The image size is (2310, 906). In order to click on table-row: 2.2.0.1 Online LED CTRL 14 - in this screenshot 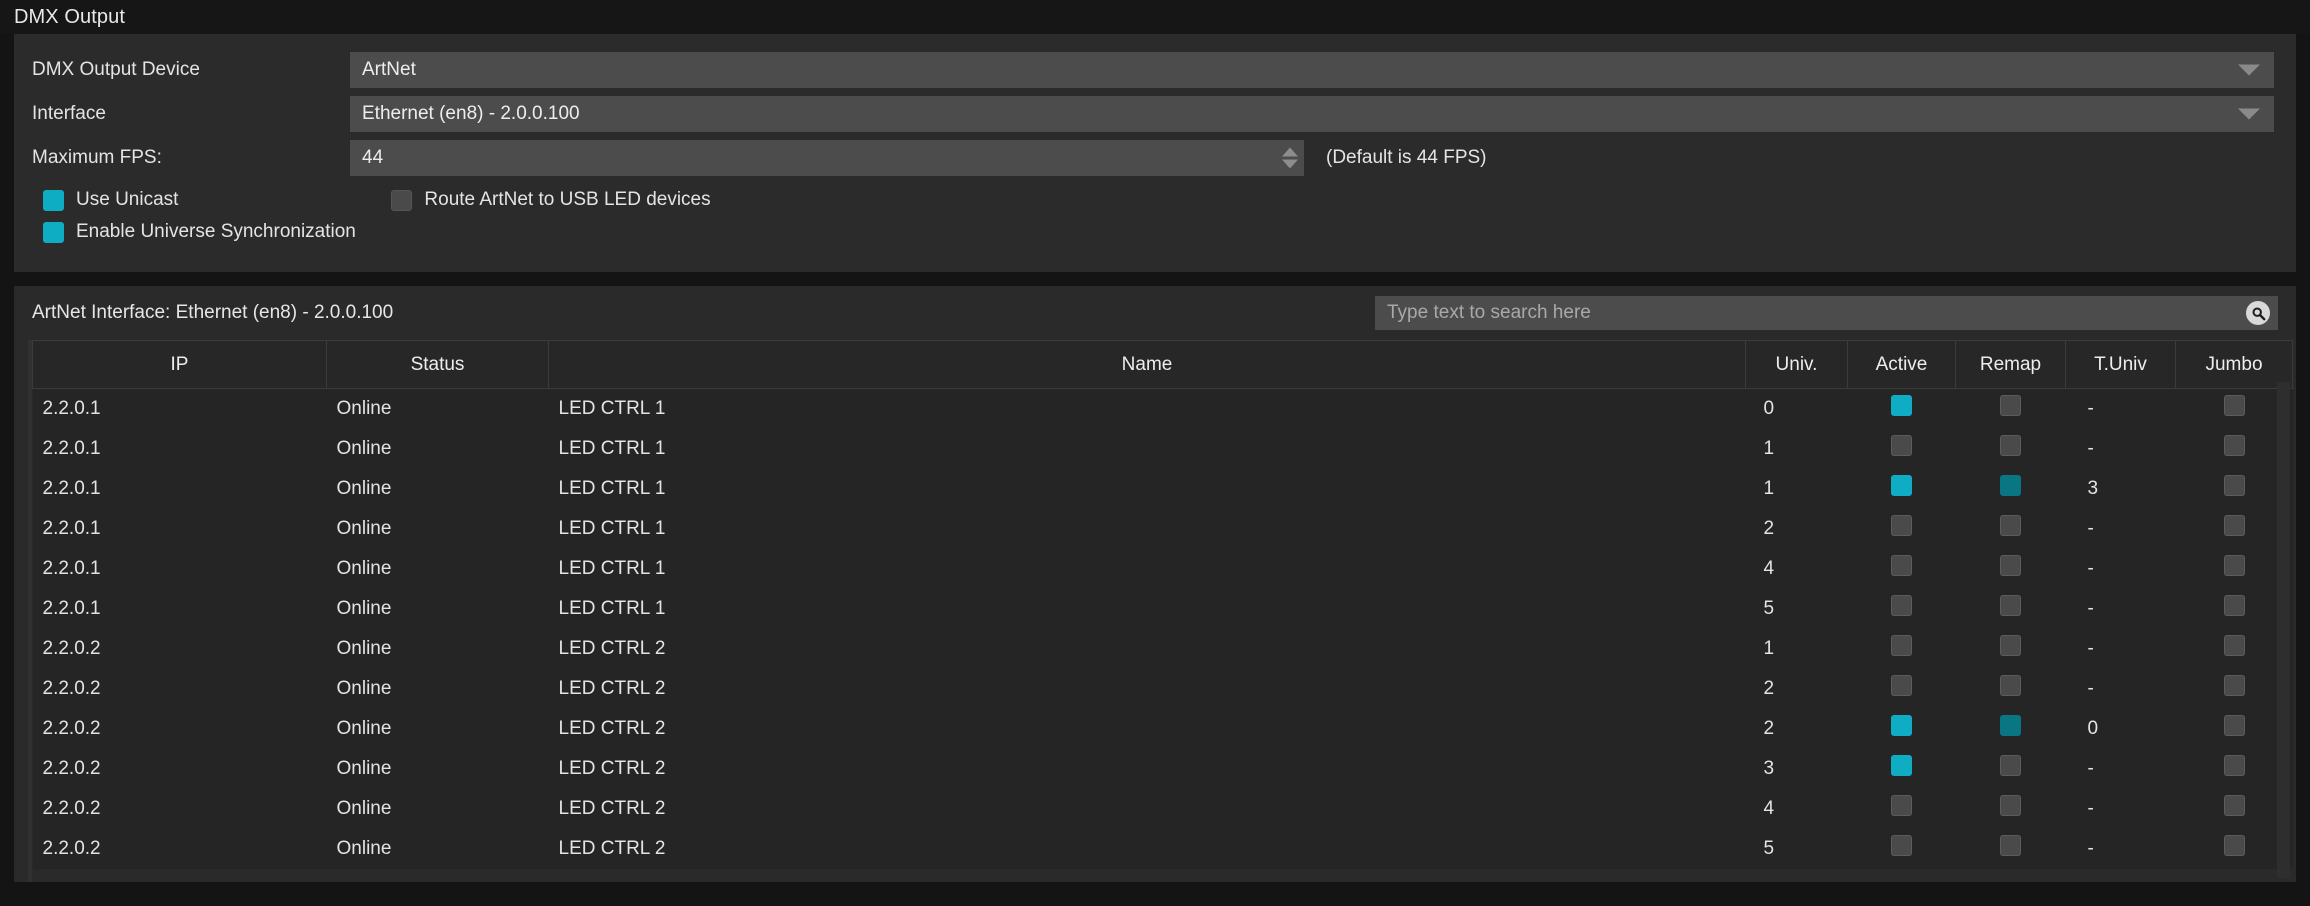, I will do `click(1162, 568)`.